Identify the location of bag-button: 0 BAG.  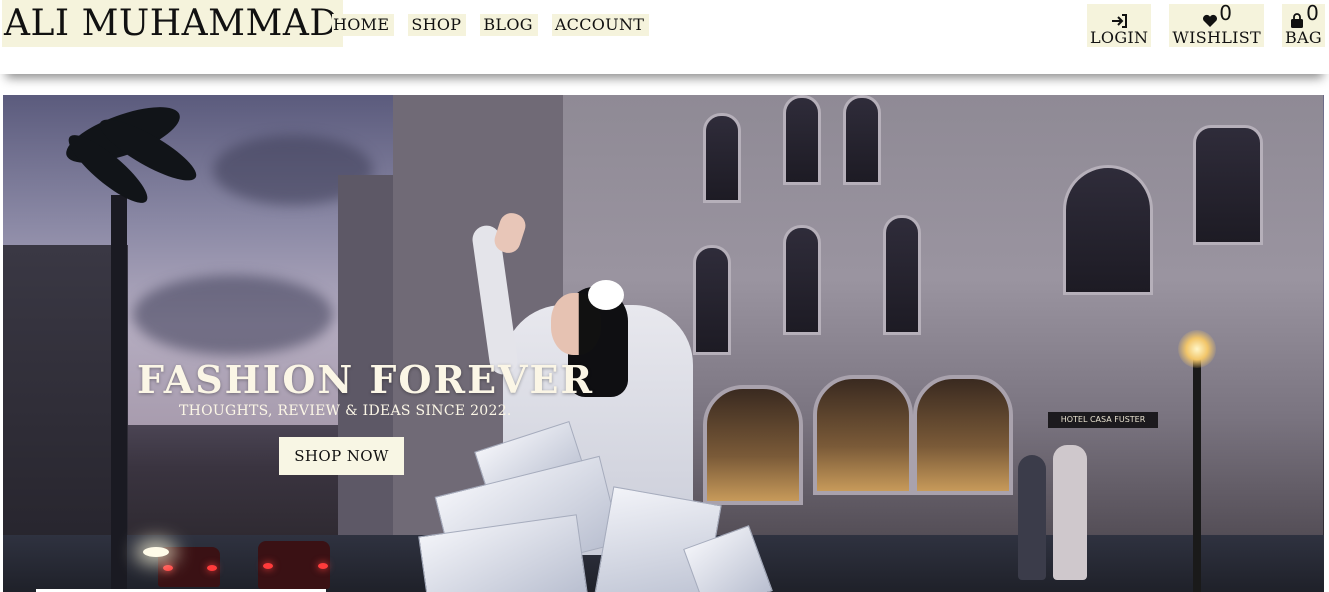
(1303, 24).